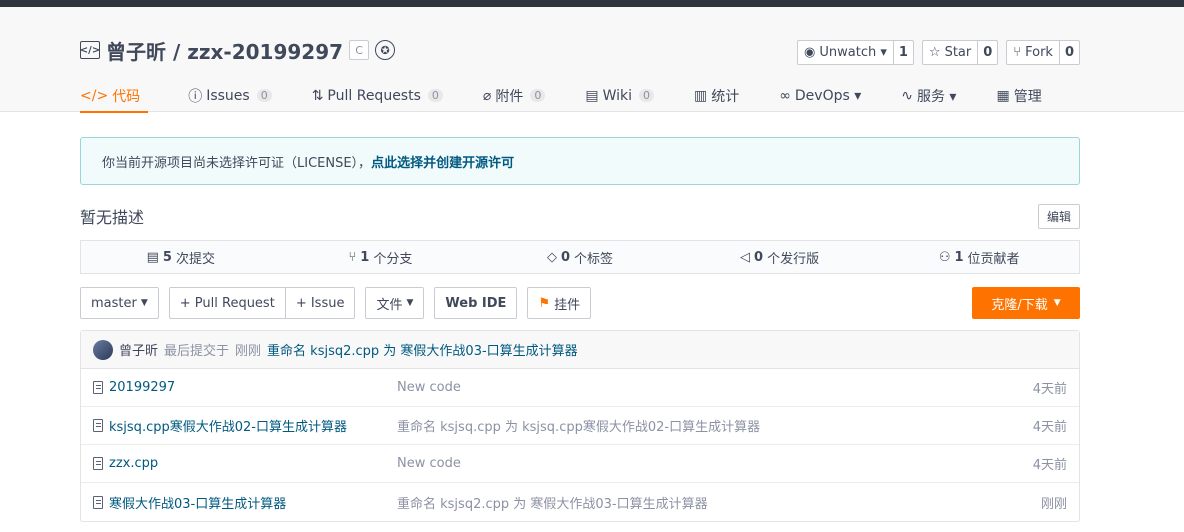  Describe the element at coordinates (646, 95) in the screenshot. I see `wiki-count-badge: 0` at that location.